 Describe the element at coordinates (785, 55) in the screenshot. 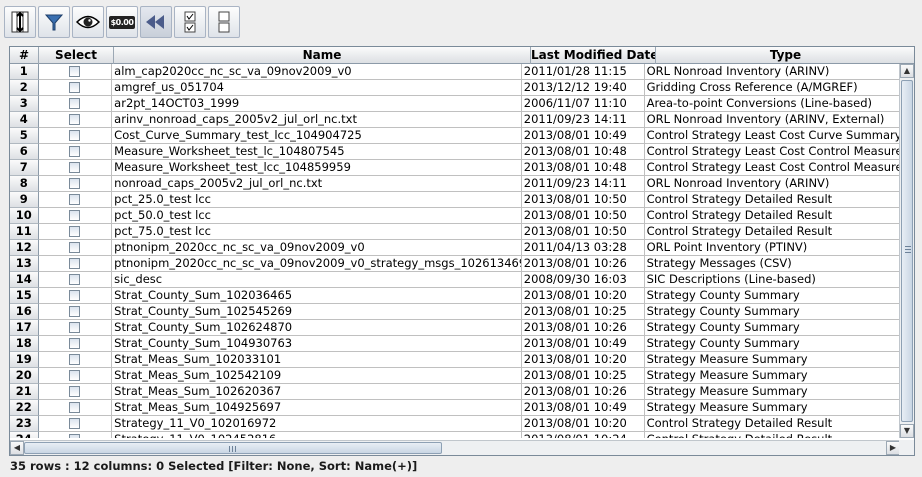

I see `column-header-type: Type` at that location.